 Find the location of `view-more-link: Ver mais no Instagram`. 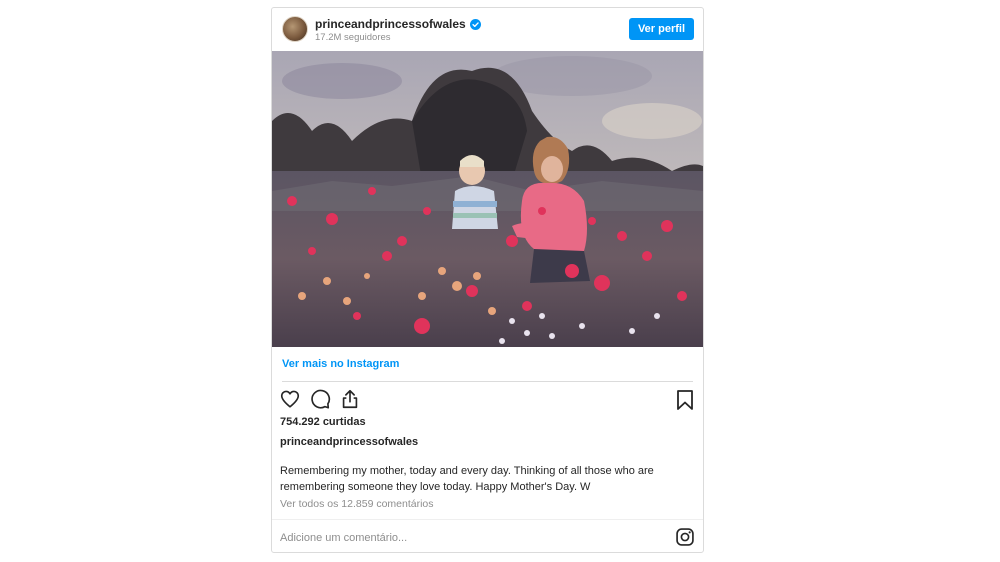

view-more-link: Ver mais no Instagram is located at coordinates (340, 364).